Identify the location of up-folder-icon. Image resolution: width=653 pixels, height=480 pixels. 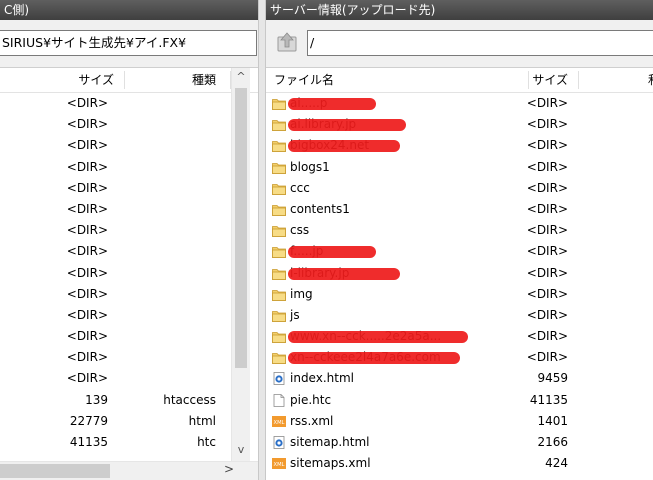
(287, 42).